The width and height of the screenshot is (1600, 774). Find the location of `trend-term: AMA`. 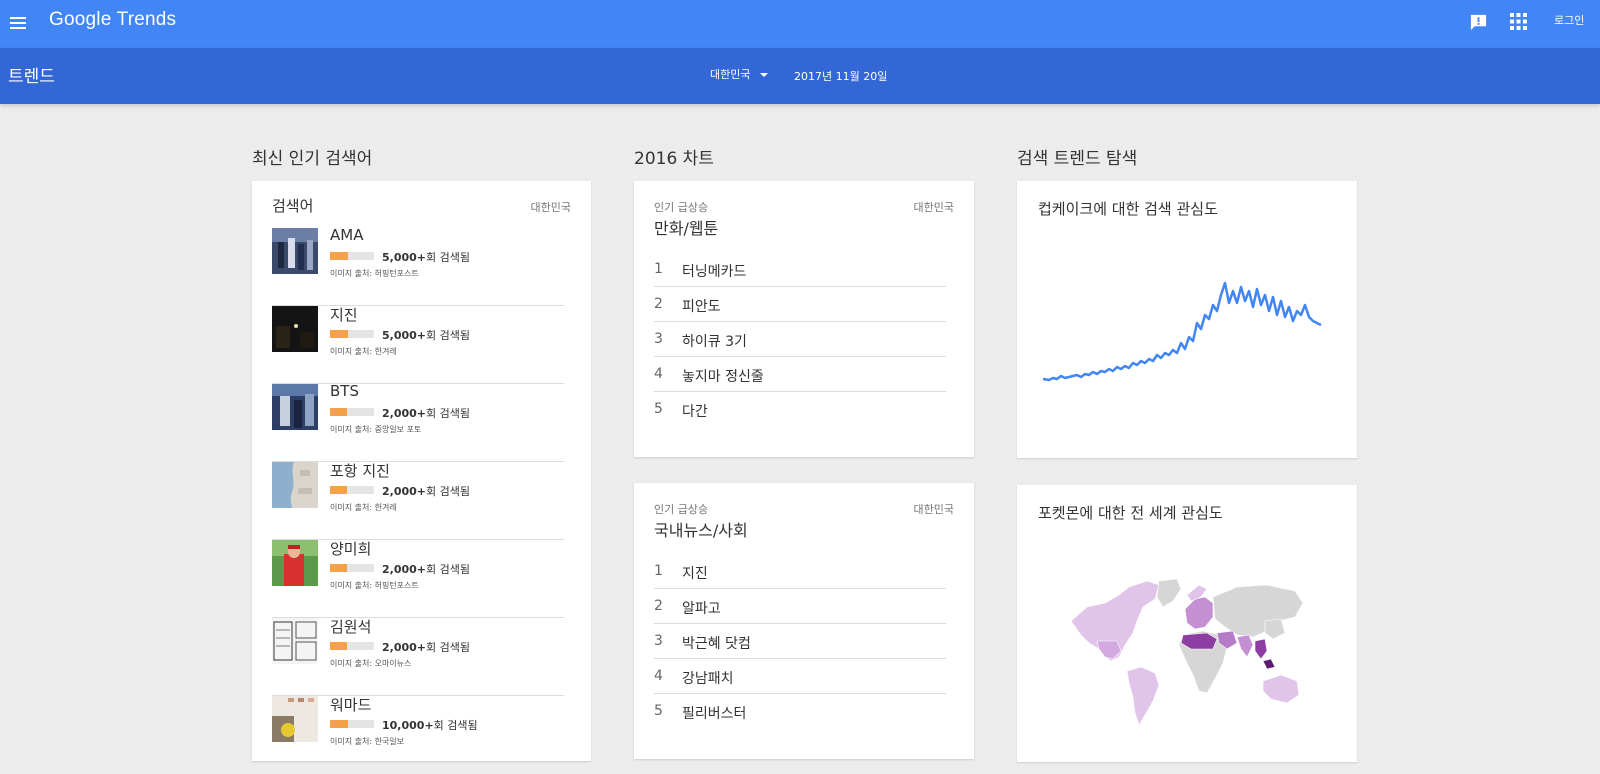

trend-term: AMA is located at coordinates (347, 235).